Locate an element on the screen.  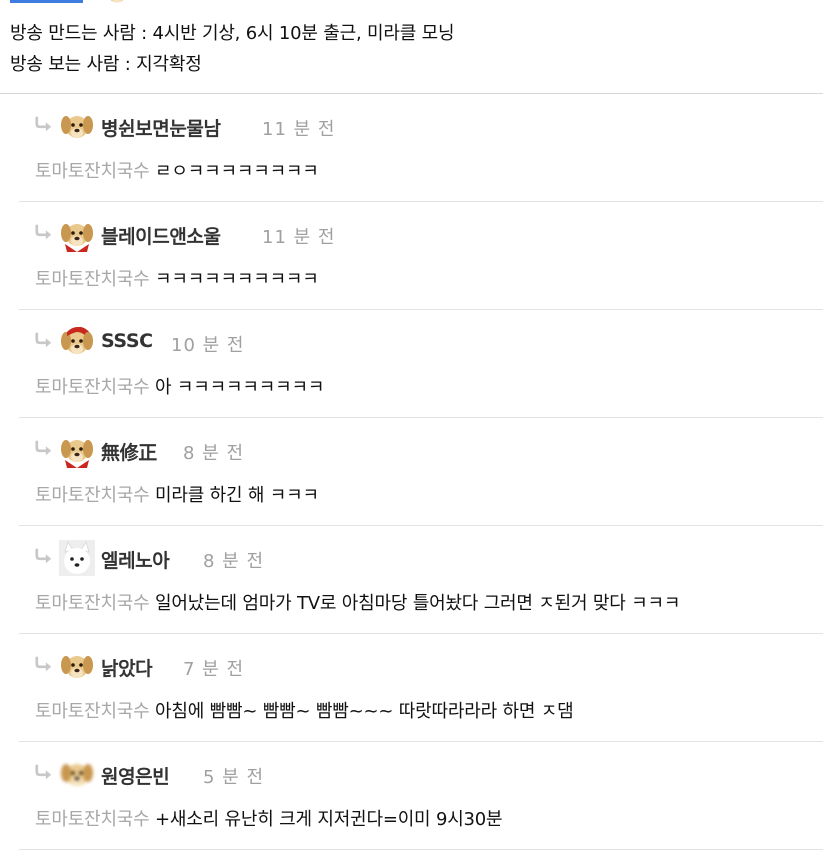
reply-comment: 토마토잔치국수 미라클 하긴 해 ㅋㅋㅋ is located at coordinates (177, 494).